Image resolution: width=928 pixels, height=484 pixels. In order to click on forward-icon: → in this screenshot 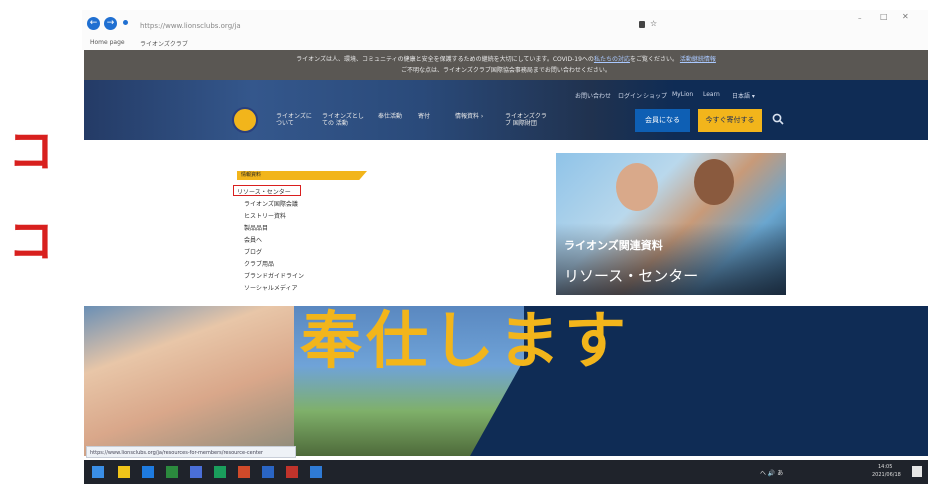, I will do `click(110, 23)`.